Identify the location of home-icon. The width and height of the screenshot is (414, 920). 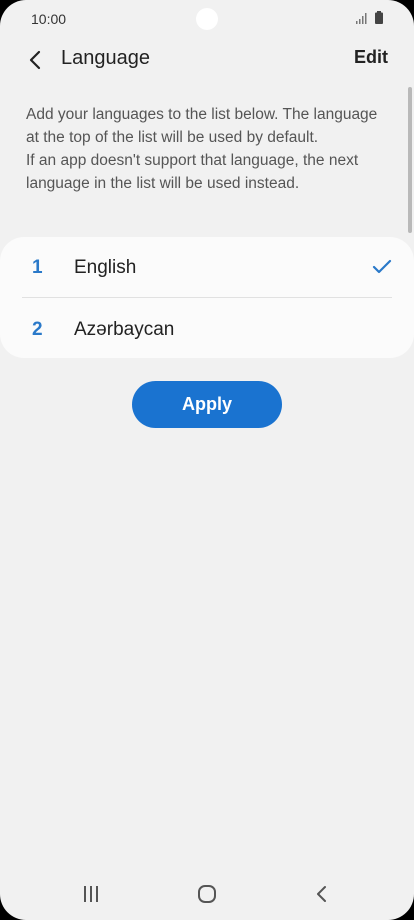
(207, 894).